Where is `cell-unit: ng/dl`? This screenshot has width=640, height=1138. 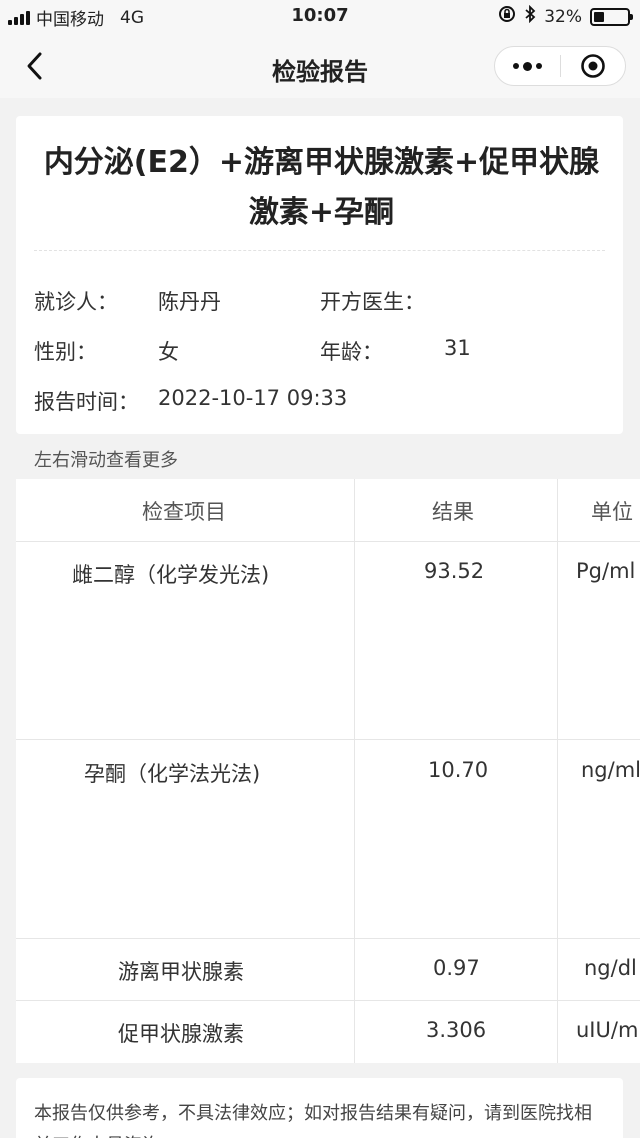 cell-unit: ng/dl is located at coordinates (610, 968).